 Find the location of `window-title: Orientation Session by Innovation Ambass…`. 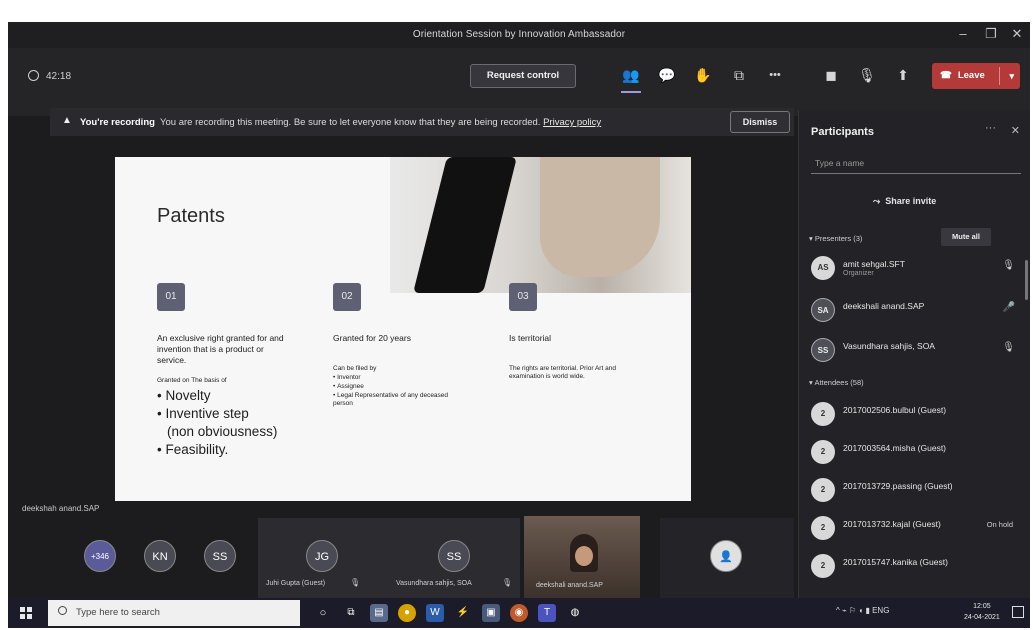

window-title: Orientation Session by Innovation Ambass… is located at coordinates (519, 34).